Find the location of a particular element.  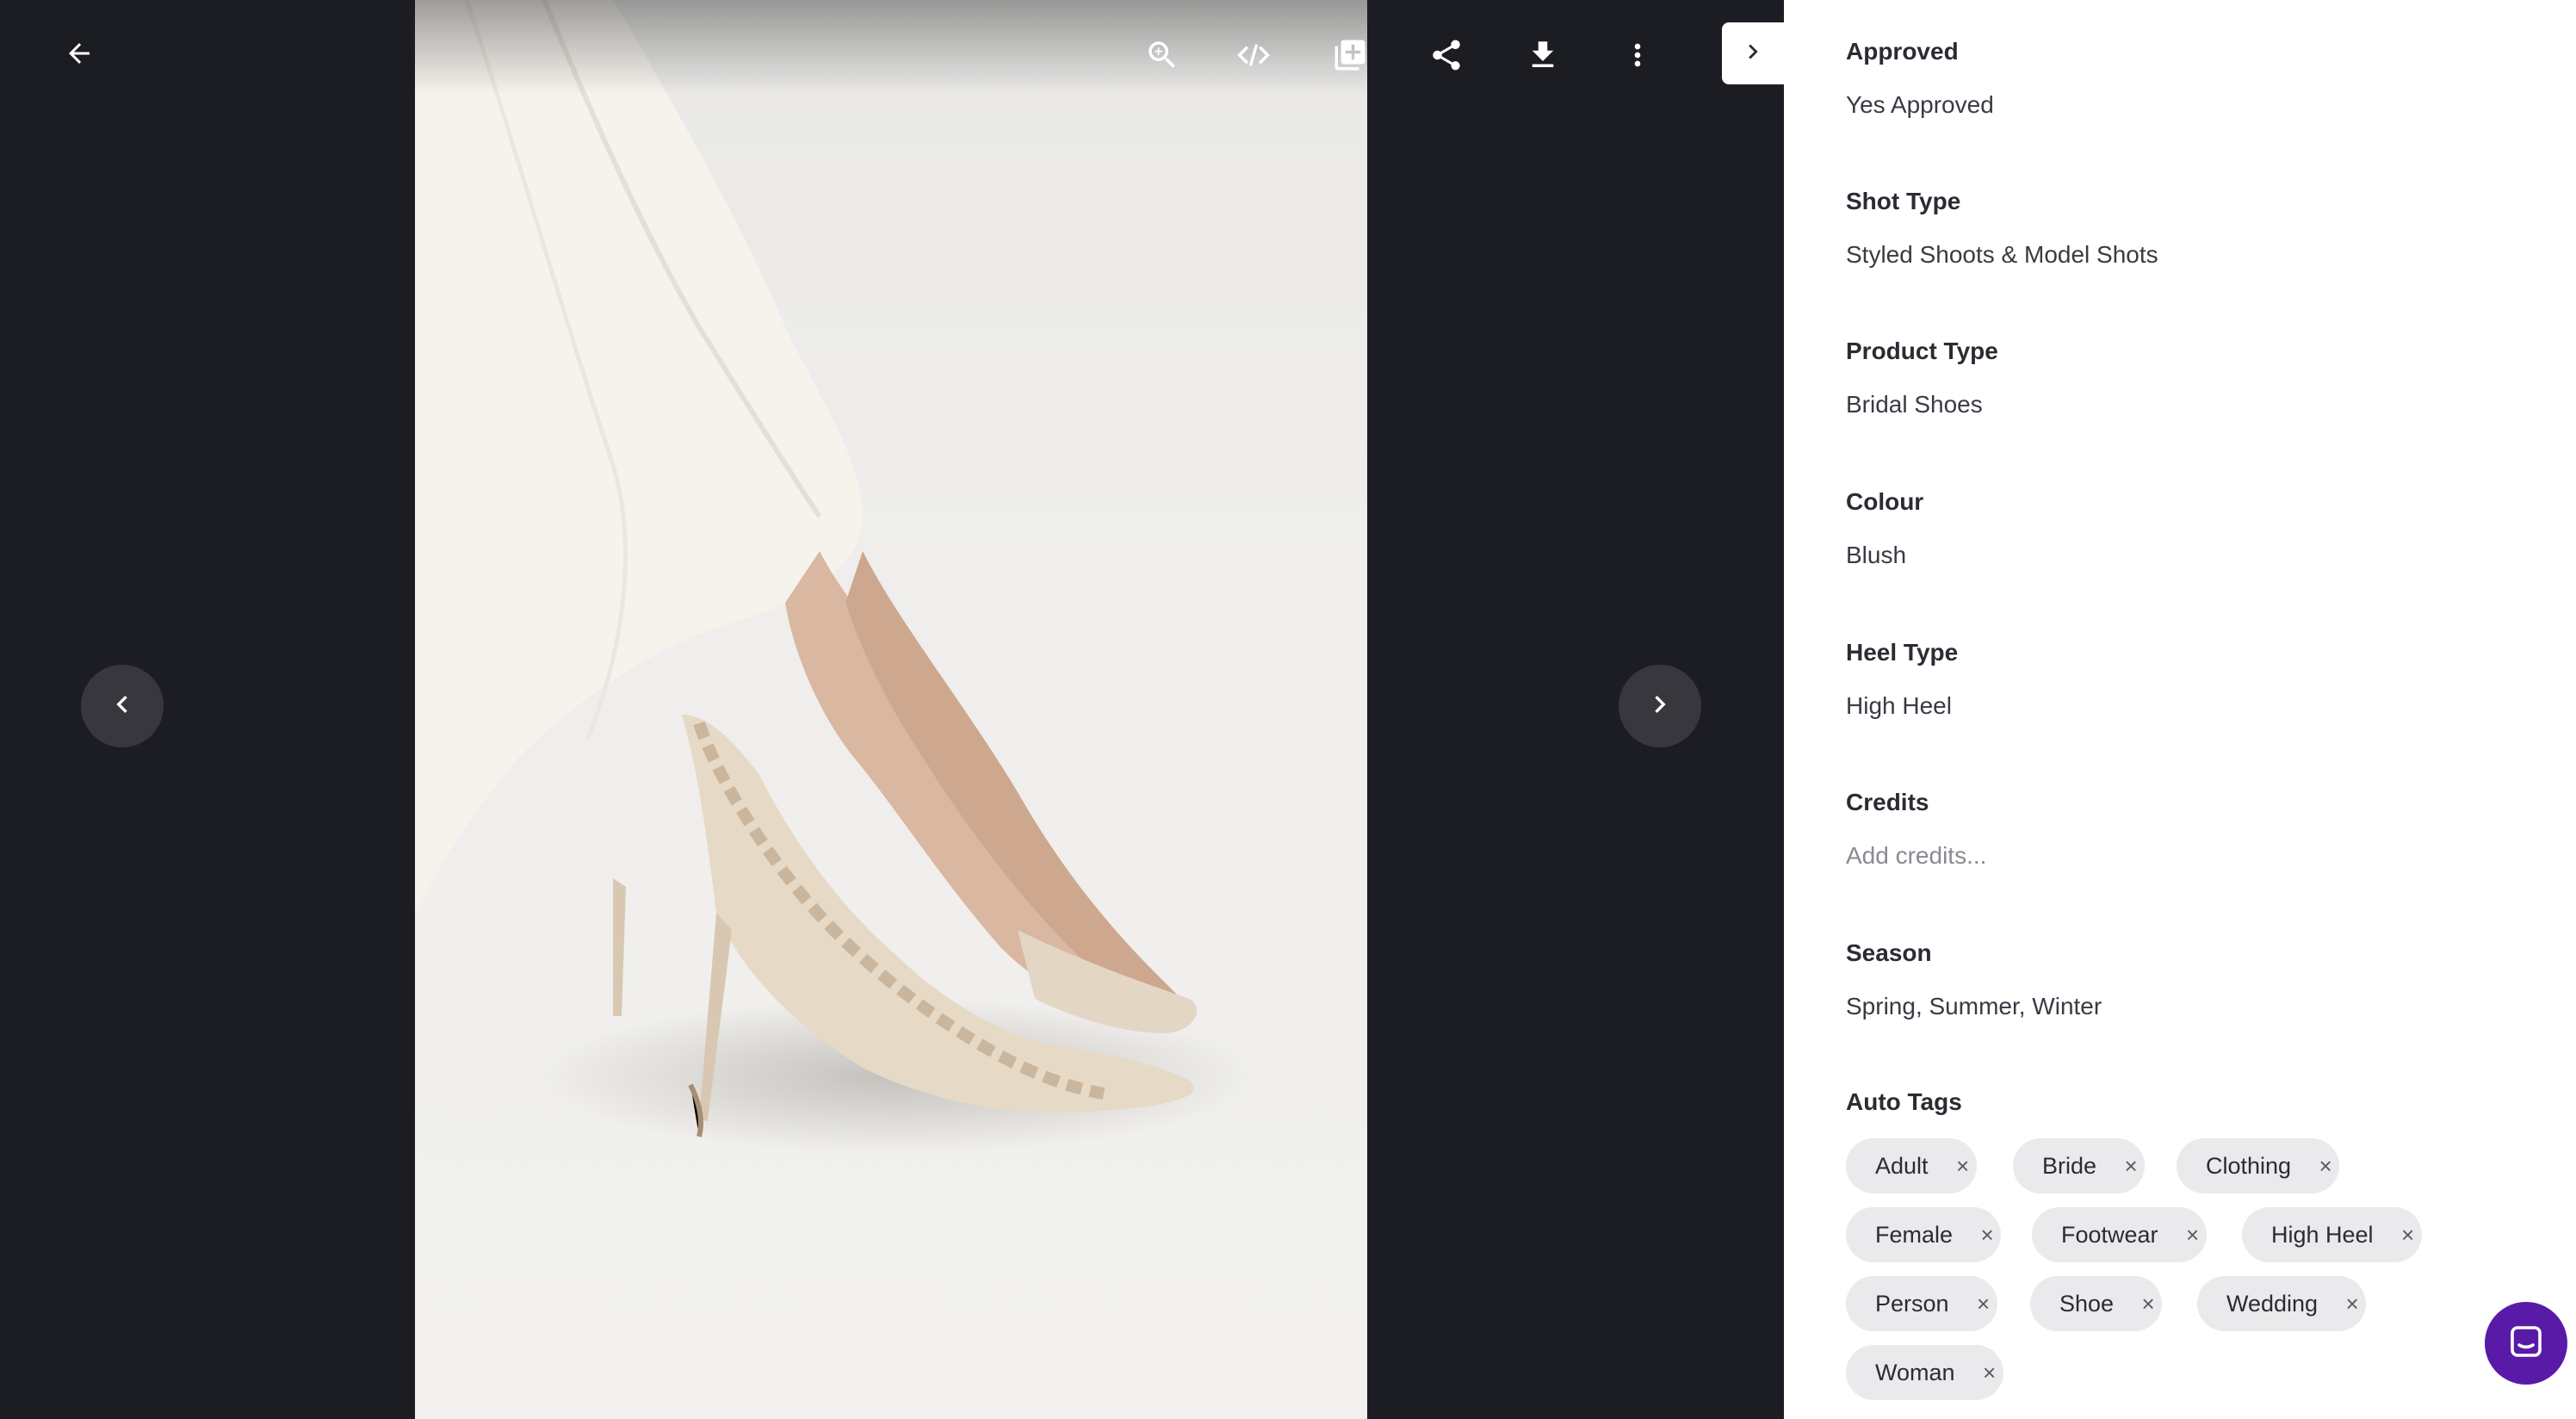

field-heel-type: Heel Type High Heel is located at coordinates (1902, 679).